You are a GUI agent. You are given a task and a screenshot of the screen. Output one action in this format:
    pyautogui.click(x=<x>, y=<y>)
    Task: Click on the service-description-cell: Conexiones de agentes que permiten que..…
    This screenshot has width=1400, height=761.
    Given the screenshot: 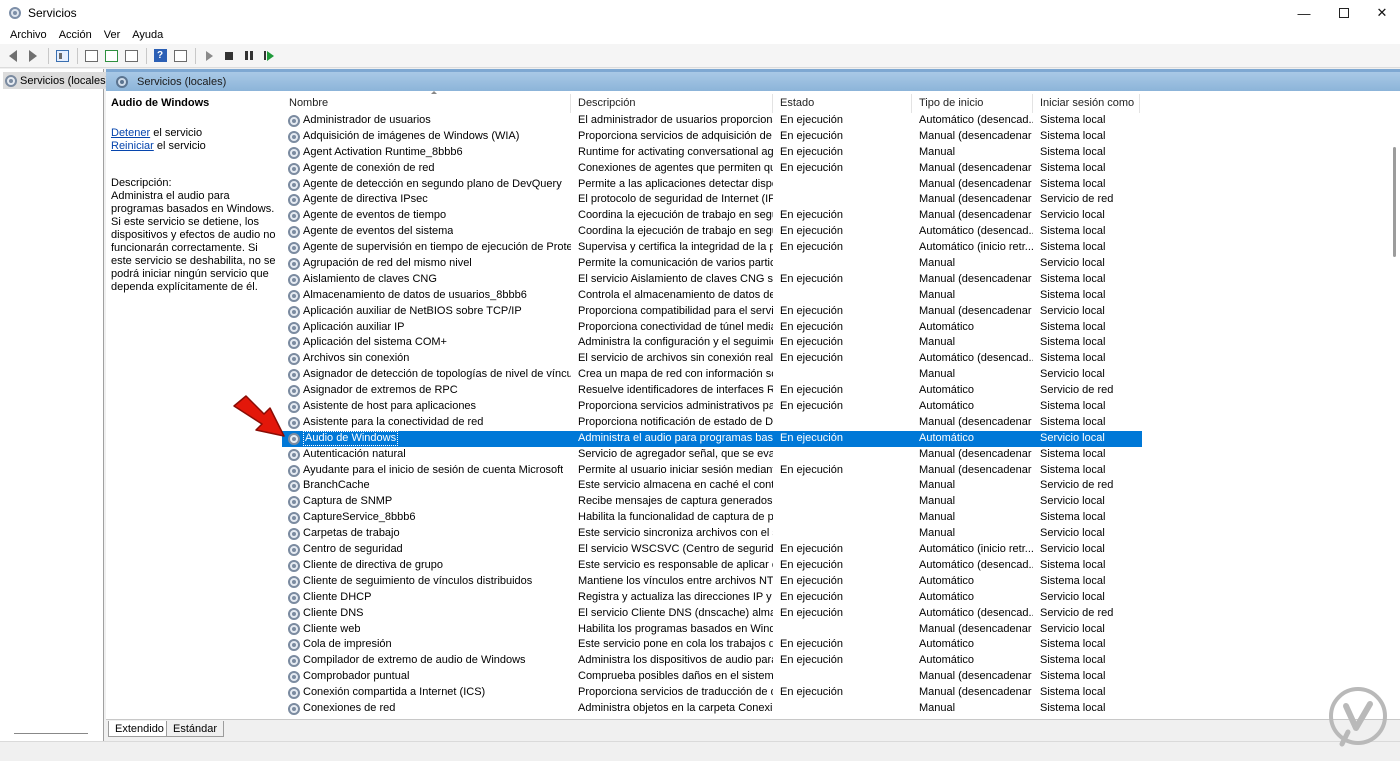 What is the action you would take?
    pyautogui.click(x=675, y=167)
    